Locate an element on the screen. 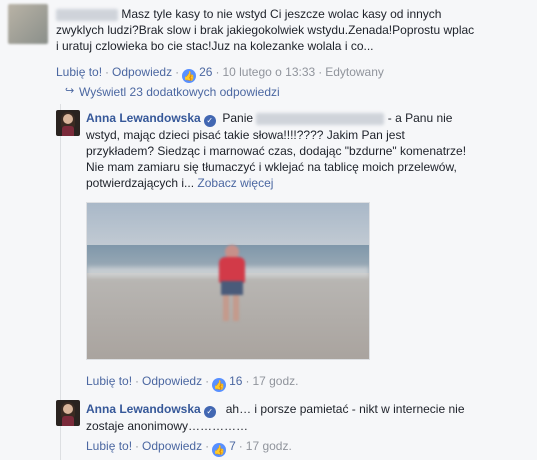 The image size is (537, 460). reply-actions: Lubię to! · Odpowiedz · 👍 7 · 17 godz. is located at coordinates (189, 448).